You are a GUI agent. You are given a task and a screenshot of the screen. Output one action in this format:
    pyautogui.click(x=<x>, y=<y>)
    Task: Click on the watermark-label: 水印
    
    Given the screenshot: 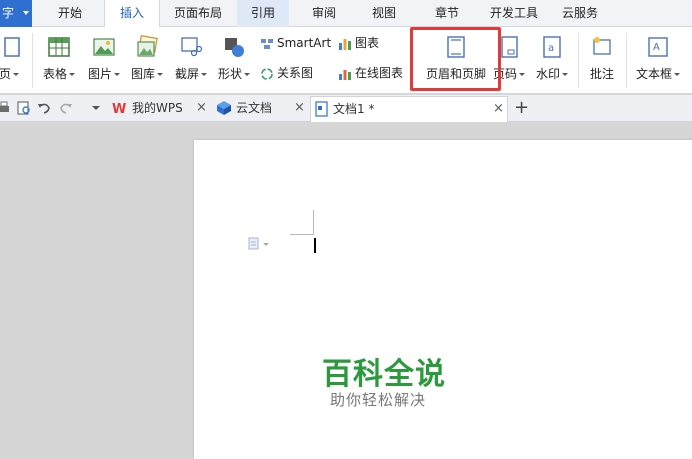 What is the action you would take?
    pyautogui.click(x=547, y=74)
    